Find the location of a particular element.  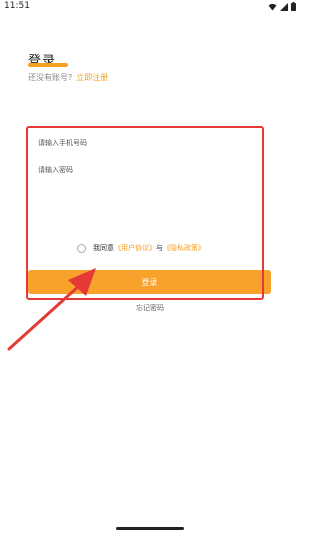

register-link: 立即注册 is located at coordinates (92, 77).